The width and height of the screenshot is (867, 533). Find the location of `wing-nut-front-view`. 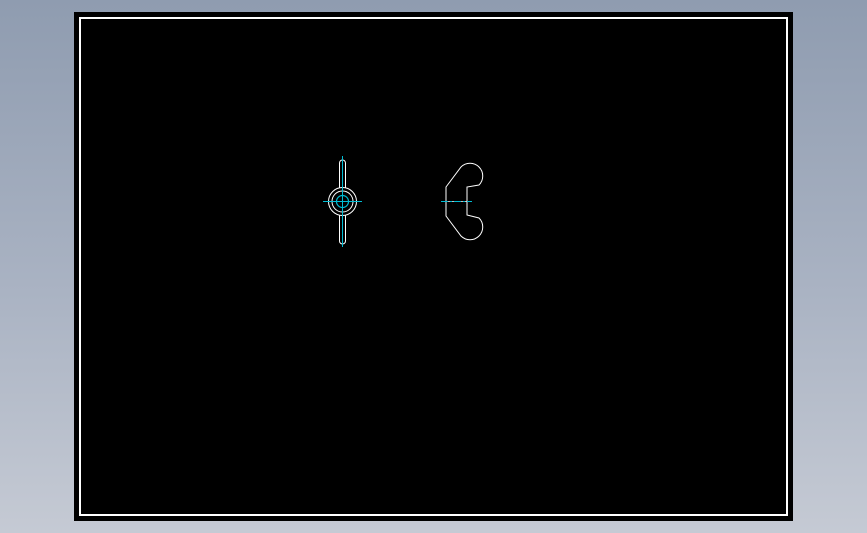

wing-nut-front-view is located at coordinates (342, 201).